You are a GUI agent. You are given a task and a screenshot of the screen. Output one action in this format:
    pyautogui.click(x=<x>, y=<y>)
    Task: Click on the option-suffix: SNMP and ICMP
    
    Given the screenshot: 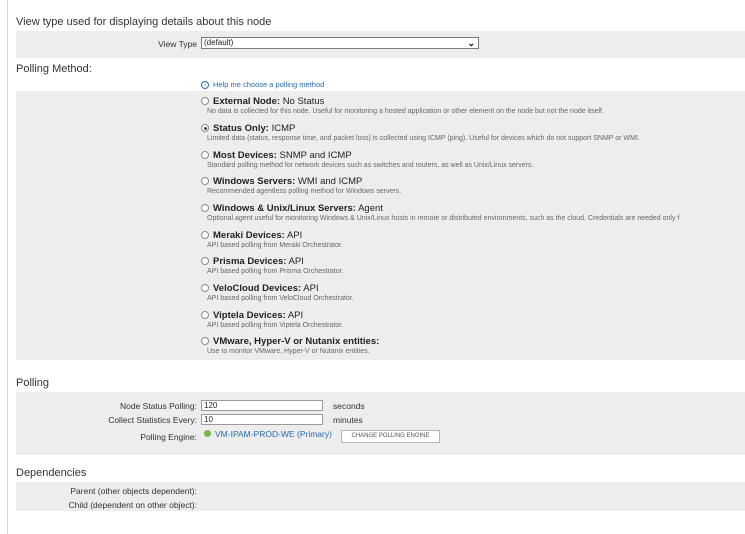 What is the action you would take?
    pyautogui.click(x=315, y=155)
    